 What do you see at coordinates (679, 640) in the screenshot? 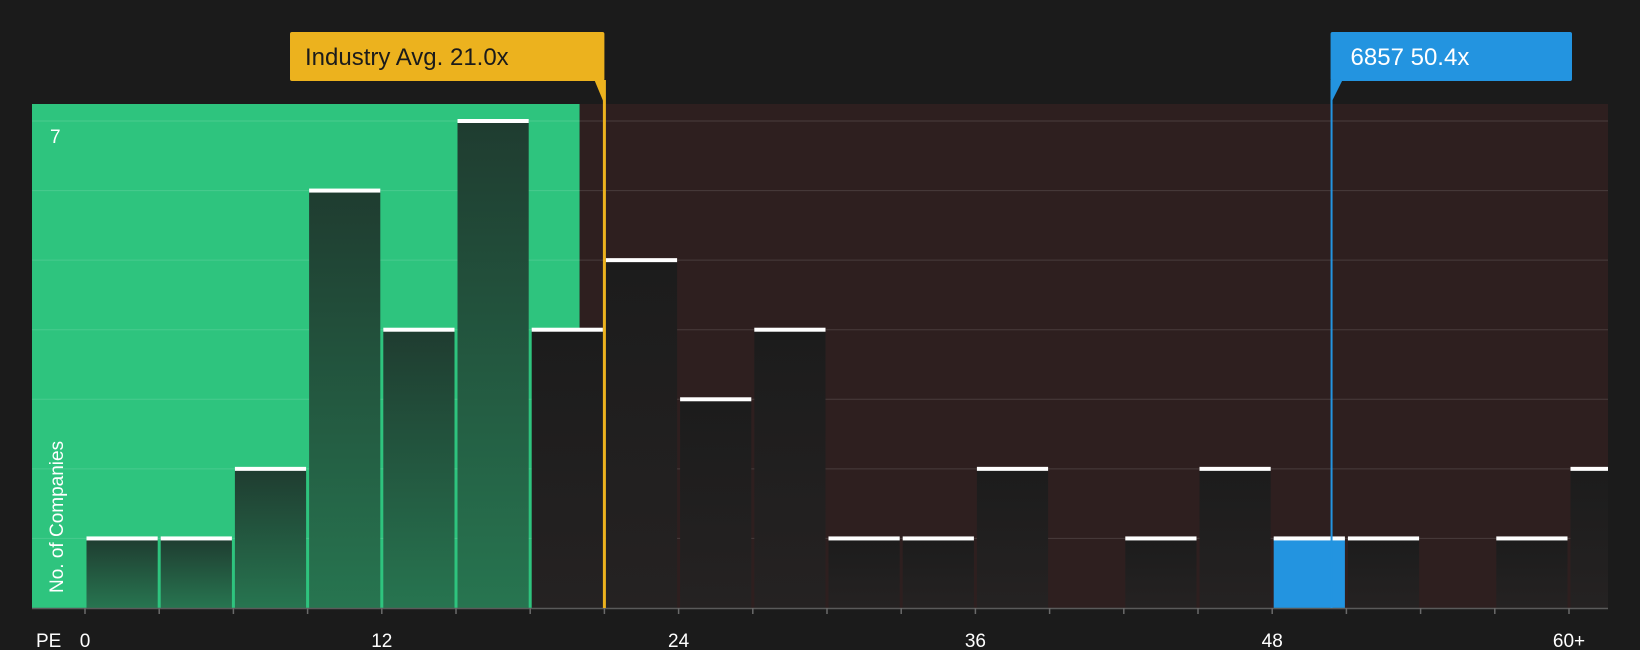
I see `x-tick-label-24: 24` at bounding box center [679, 640].